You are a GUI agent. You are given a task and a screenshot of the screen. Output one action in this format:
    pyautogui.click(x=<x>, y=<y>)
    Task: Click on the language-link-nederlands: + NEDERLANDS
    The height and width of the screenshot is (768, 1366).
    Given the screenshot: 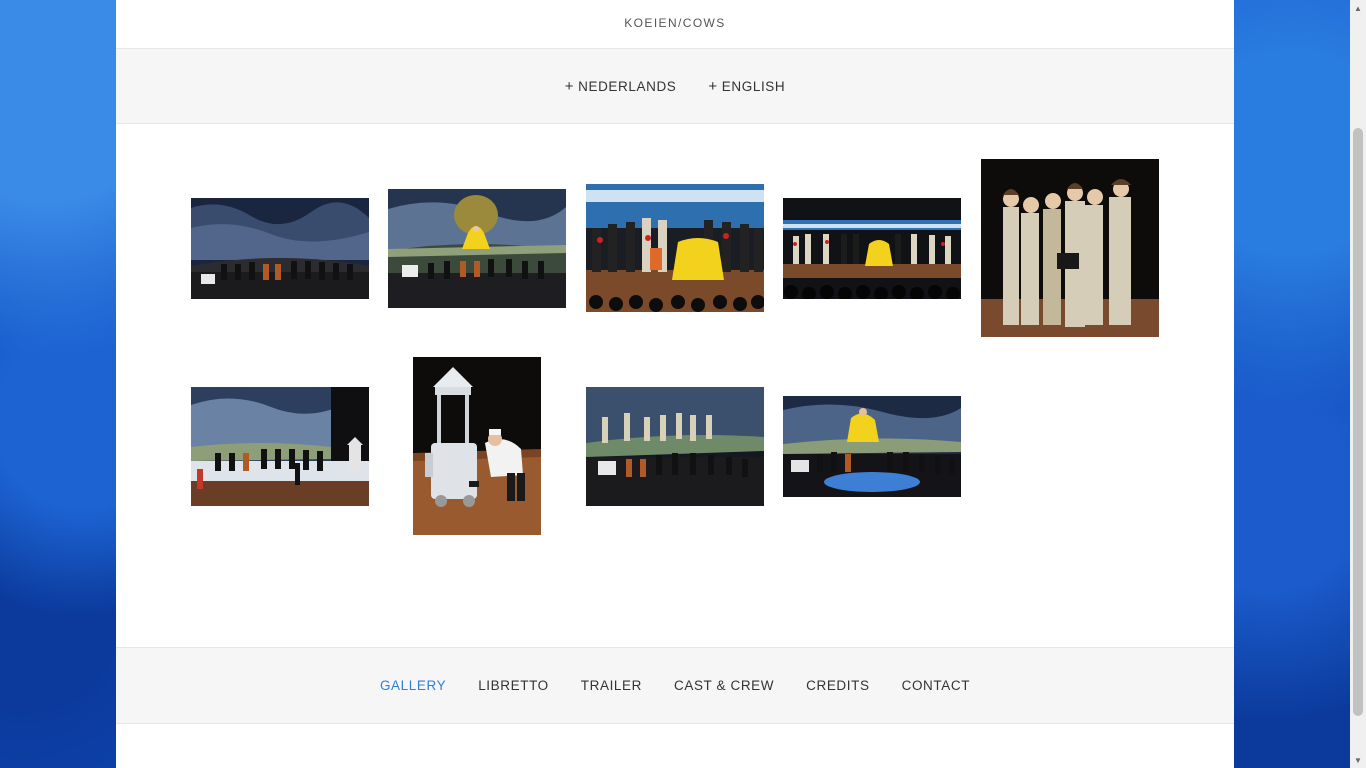 What is the action you would take?
    pyautogui.click(x=621, y=86)
    